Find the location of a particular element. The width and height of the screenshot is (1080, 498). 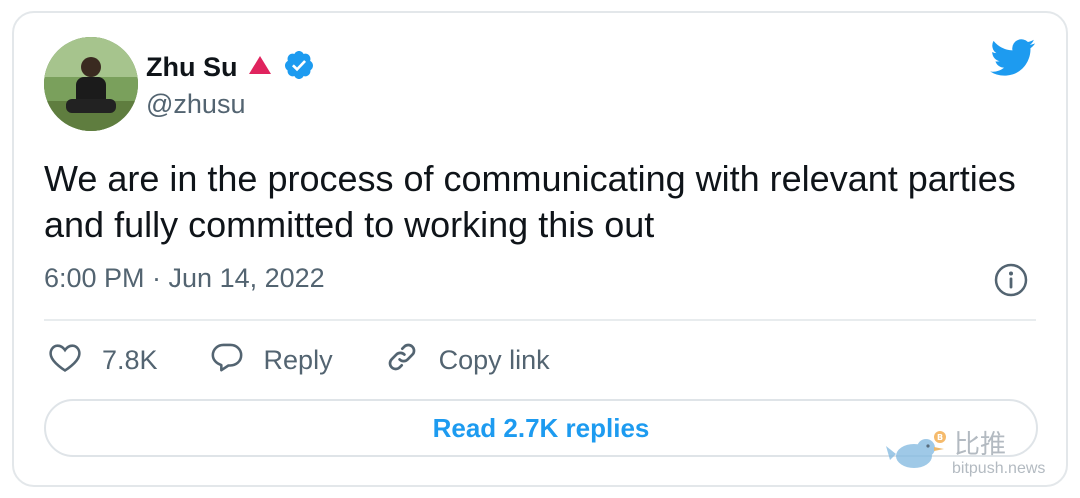

verified-badge-icon is located at coordinates (299, 67).